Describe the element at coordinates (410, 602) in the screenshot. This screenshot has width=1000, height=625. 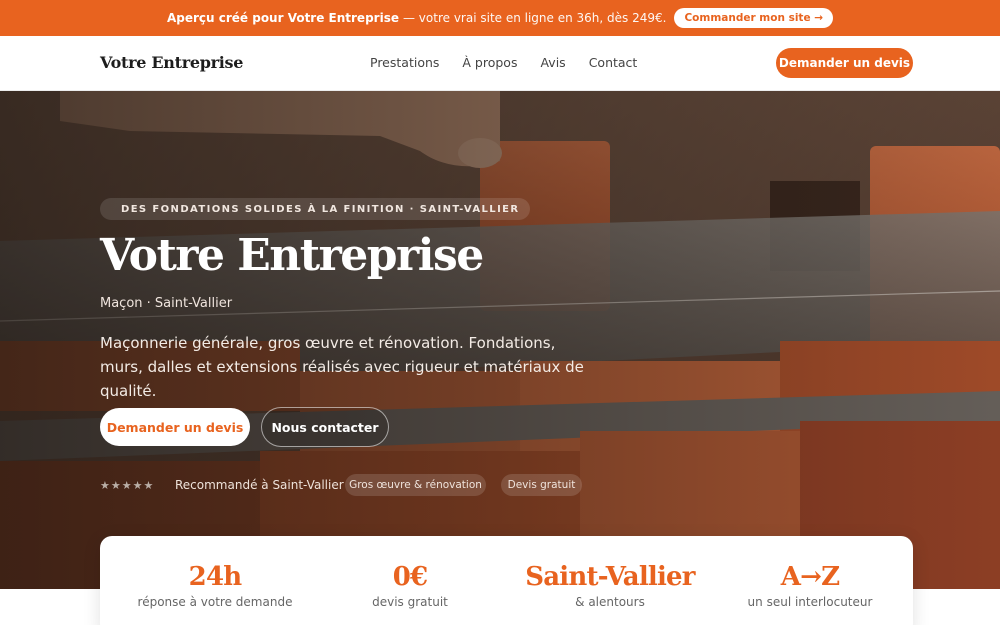
I see `stat-label: devis gratuit` at that location.